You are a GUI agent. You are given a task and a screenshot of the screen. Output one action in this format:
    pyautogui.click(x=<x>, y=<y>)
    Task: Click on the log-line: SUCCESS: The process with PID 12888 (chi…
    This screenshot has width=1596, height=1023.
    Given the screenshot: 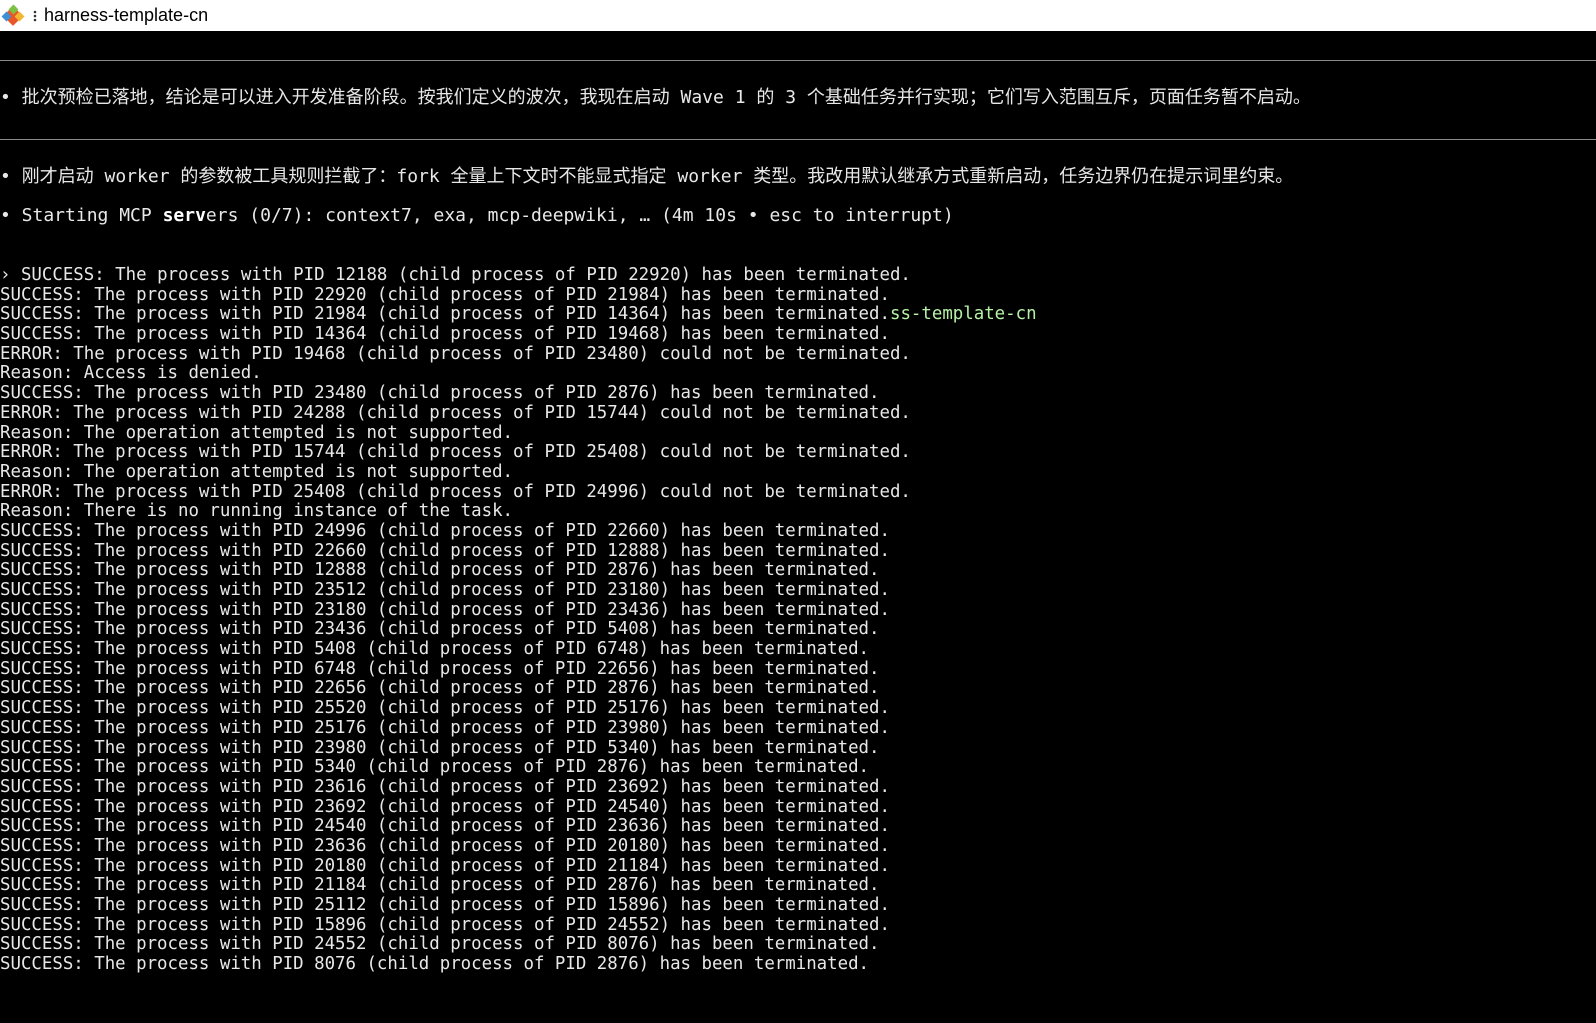 What is the action you would take?
    pyautogui.click(x=440, y=570)
    